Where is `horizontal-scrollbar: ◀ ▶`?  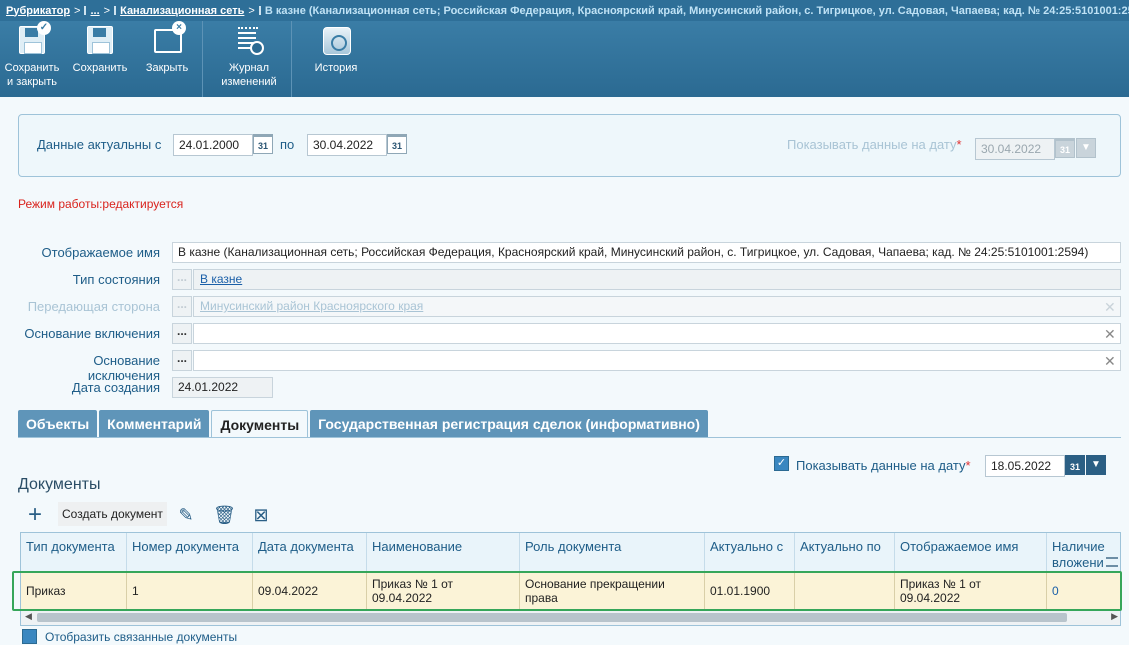
horizontal-scrollbar: ◀ ▶ is located at coordinates (570, 617).